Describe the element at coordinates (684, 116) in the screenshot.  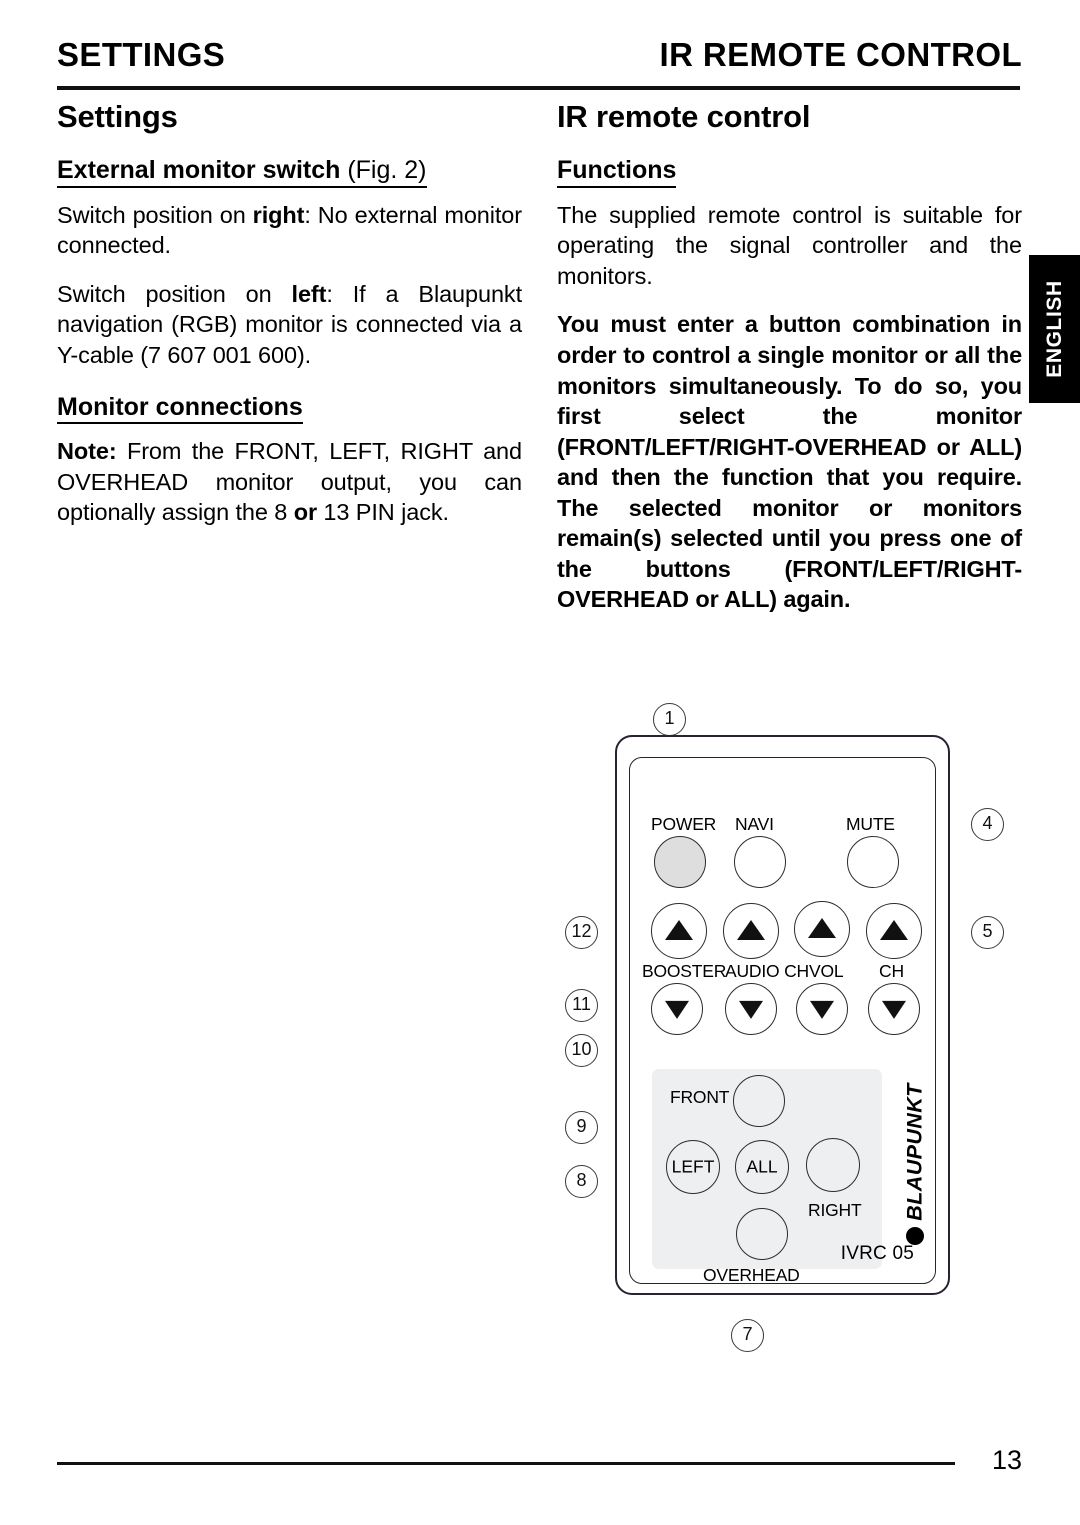
I see `page-title-ir-remote-control: IR remote control` at that location.